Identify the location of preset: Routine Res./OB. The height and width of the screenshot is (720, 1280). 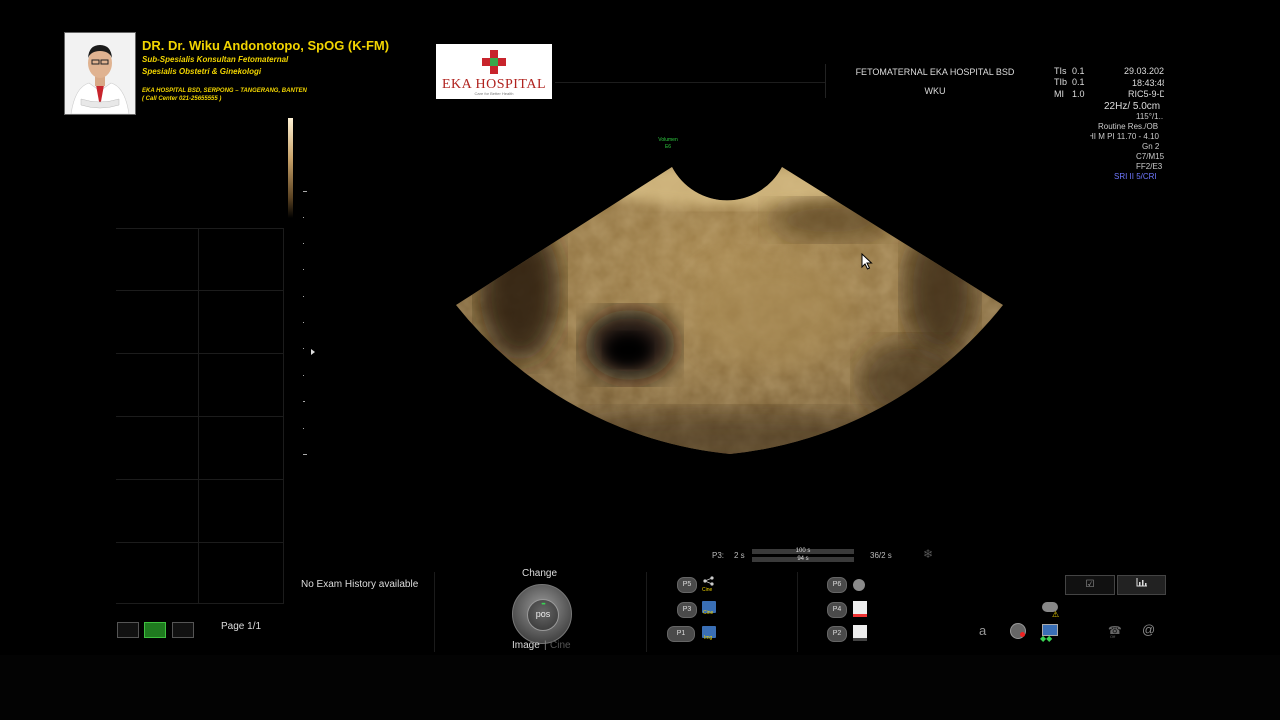
(1128, 126).